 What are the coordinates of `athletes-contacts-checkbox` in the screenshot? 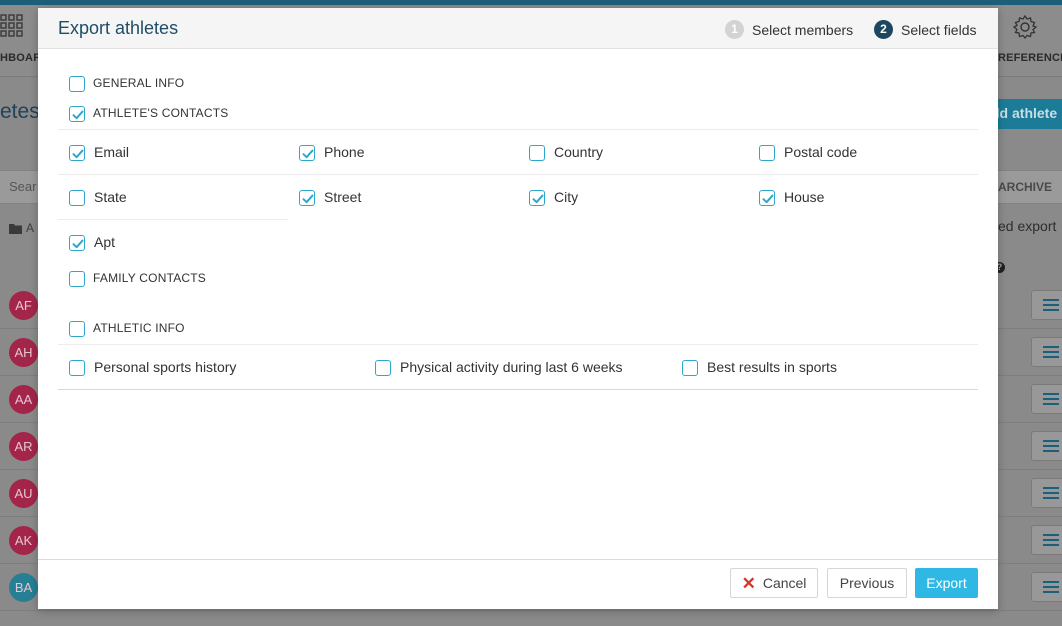 It's located at (77, 114).